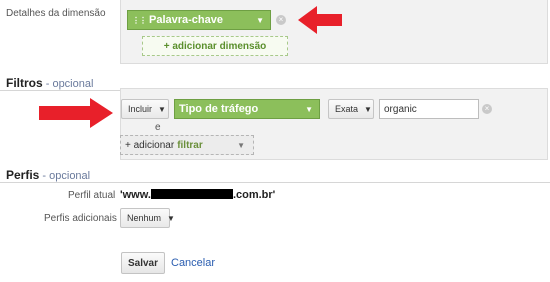  I want to click on remove-filter-icon: ×, so click(487, 109).